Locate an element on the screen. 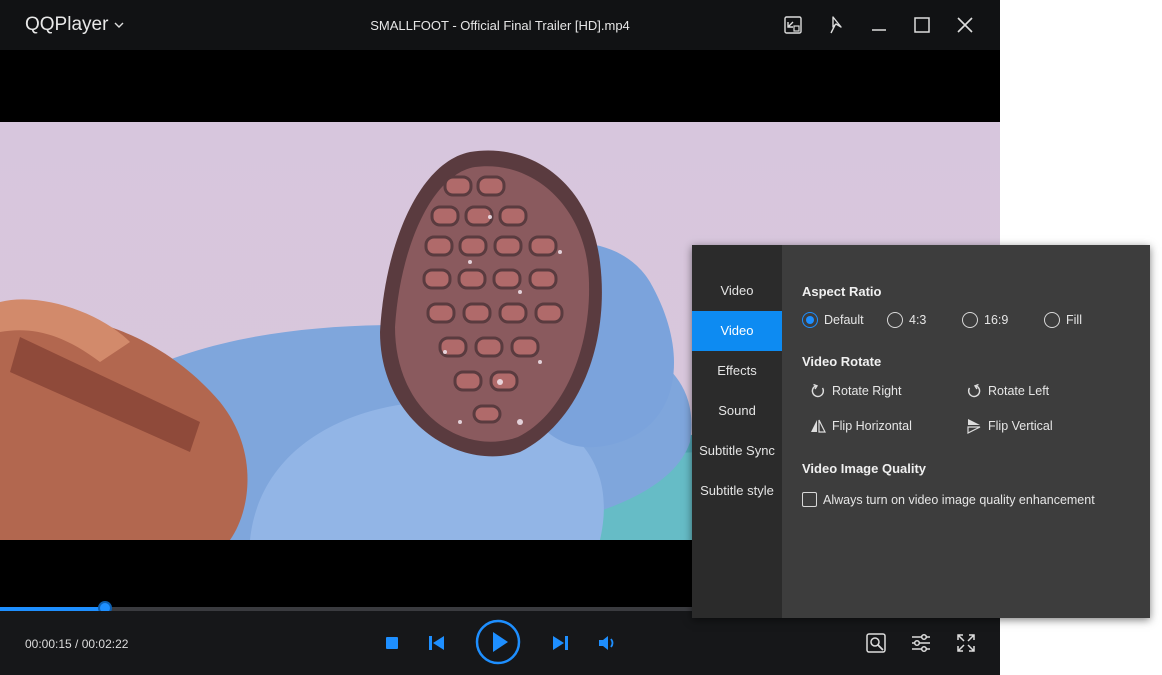  nav-sound: Sound is located at coordinates (737, 411).